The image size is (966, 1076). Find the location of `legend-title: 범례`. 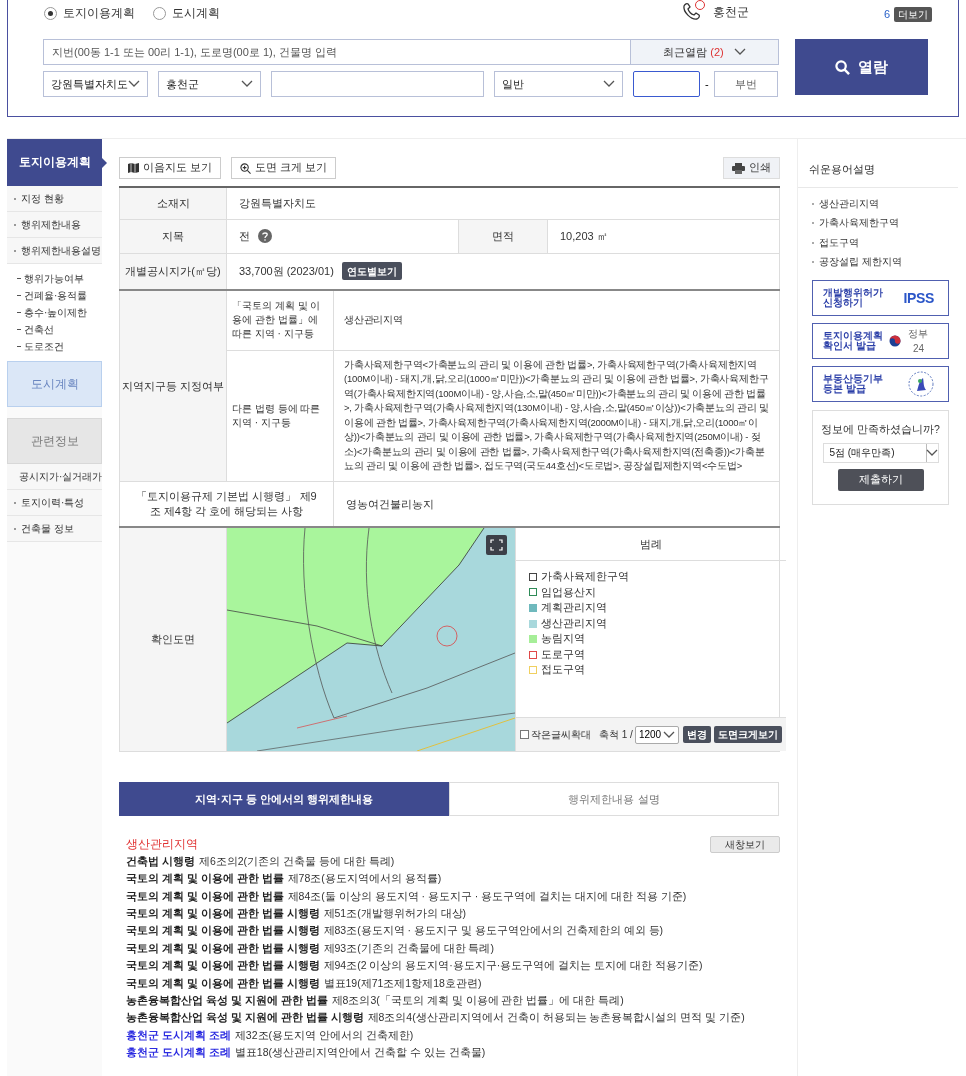

legend-title: 범례 is located at coordinates (651, 544).